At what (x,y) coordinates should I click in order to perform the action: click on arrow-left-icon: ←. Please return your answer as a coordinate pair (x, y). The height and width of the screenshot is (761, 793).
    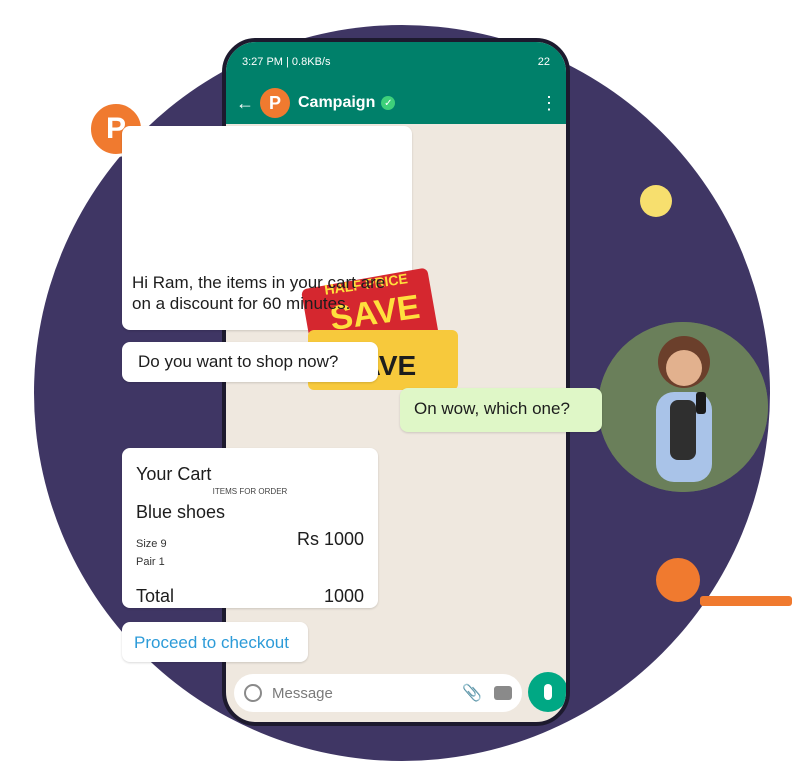
    Looking at the image, I should click on (245, 103).